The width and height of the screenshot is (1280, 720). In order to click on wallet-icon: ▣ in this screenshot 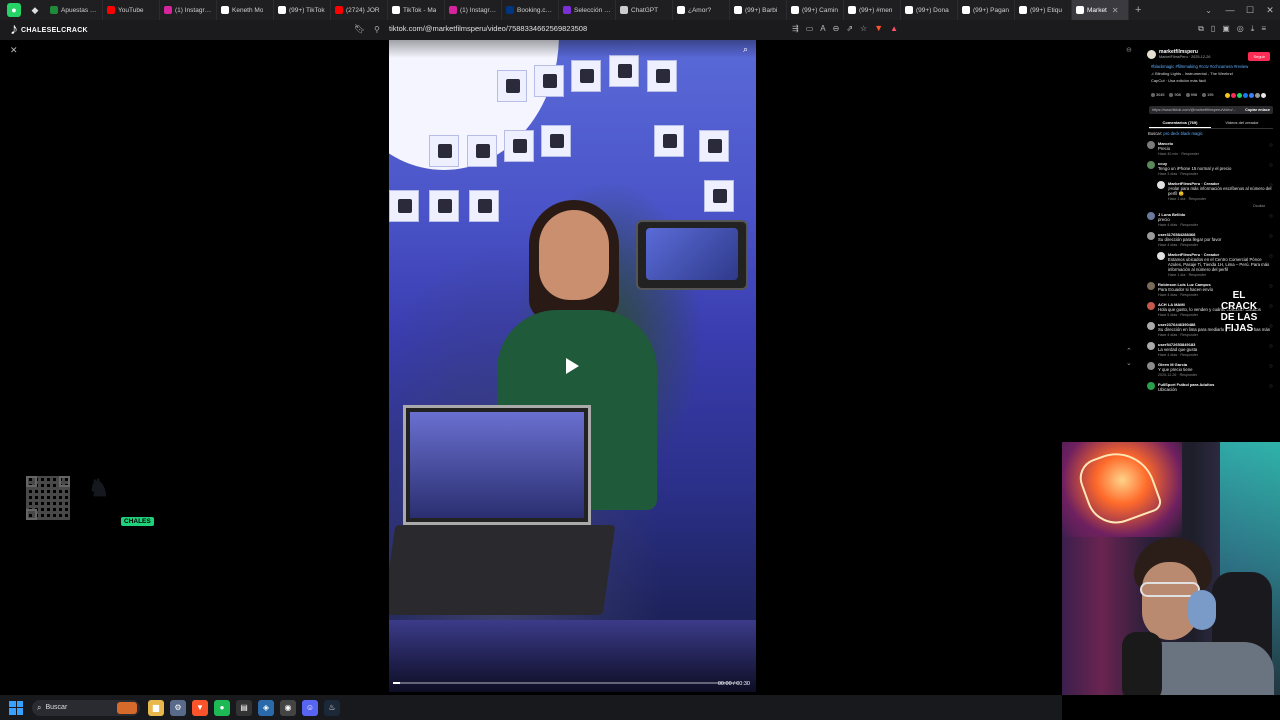, I will do `click(1226, 29)`.